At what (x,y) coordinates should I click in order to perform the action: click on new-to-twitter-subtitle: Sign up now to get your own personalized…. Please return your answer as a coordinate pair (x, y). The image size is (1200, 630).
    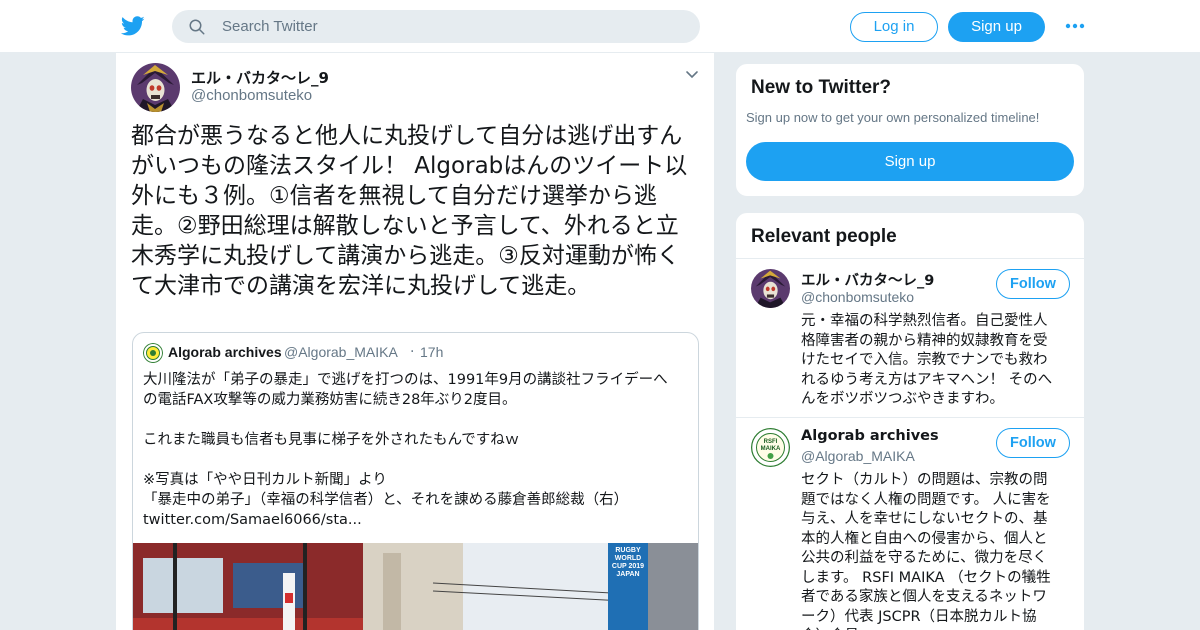
    Looking at the image, I should click on (893, 117).